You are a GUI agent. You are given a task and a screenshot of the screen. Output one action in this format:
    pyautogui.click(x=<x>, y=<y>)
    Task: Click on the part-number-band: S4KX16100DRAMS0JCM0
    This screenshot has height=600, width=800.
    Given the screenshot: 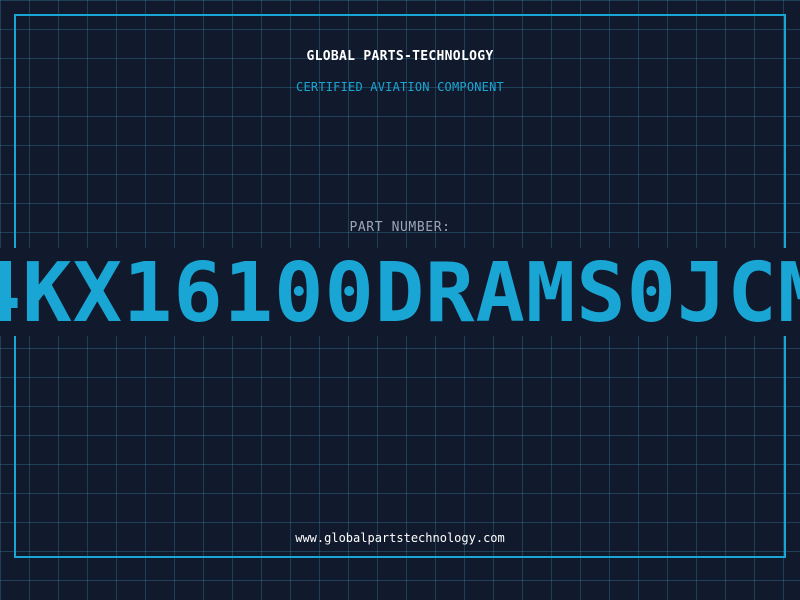 What is the action you would take?
    pyautogui.click(x=400, y=292)
    